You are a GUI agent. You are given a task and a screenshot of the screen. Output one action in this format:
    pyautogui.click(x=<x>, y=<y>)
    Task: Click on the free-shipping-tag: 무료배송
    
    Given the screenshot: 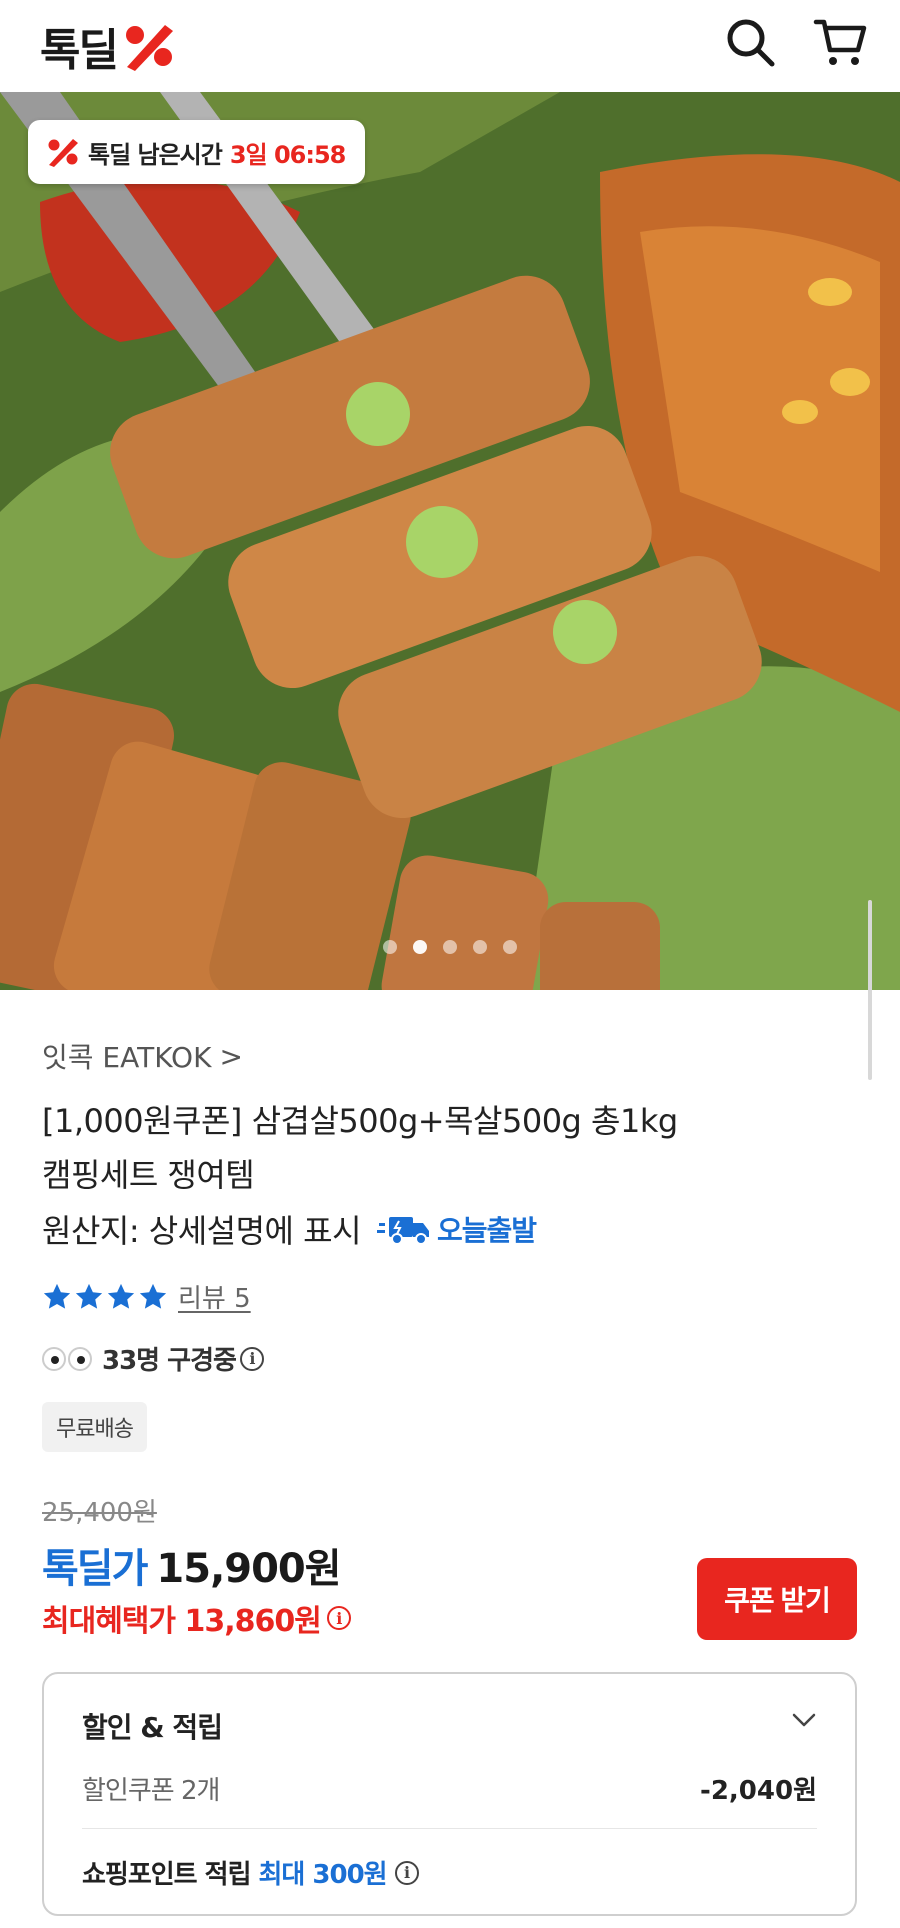 What is the action you would take?
    pyautogui.click(x=94, y=1427)
    